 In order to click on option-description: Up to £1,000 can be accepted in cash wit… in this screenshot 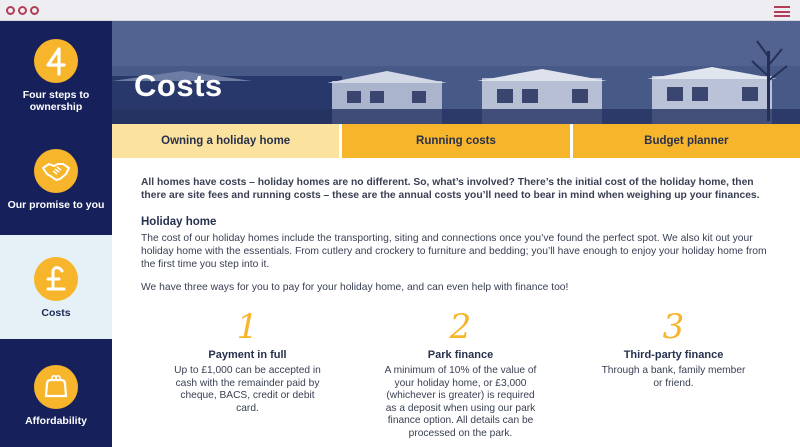, I will do `click(247, 389)`.